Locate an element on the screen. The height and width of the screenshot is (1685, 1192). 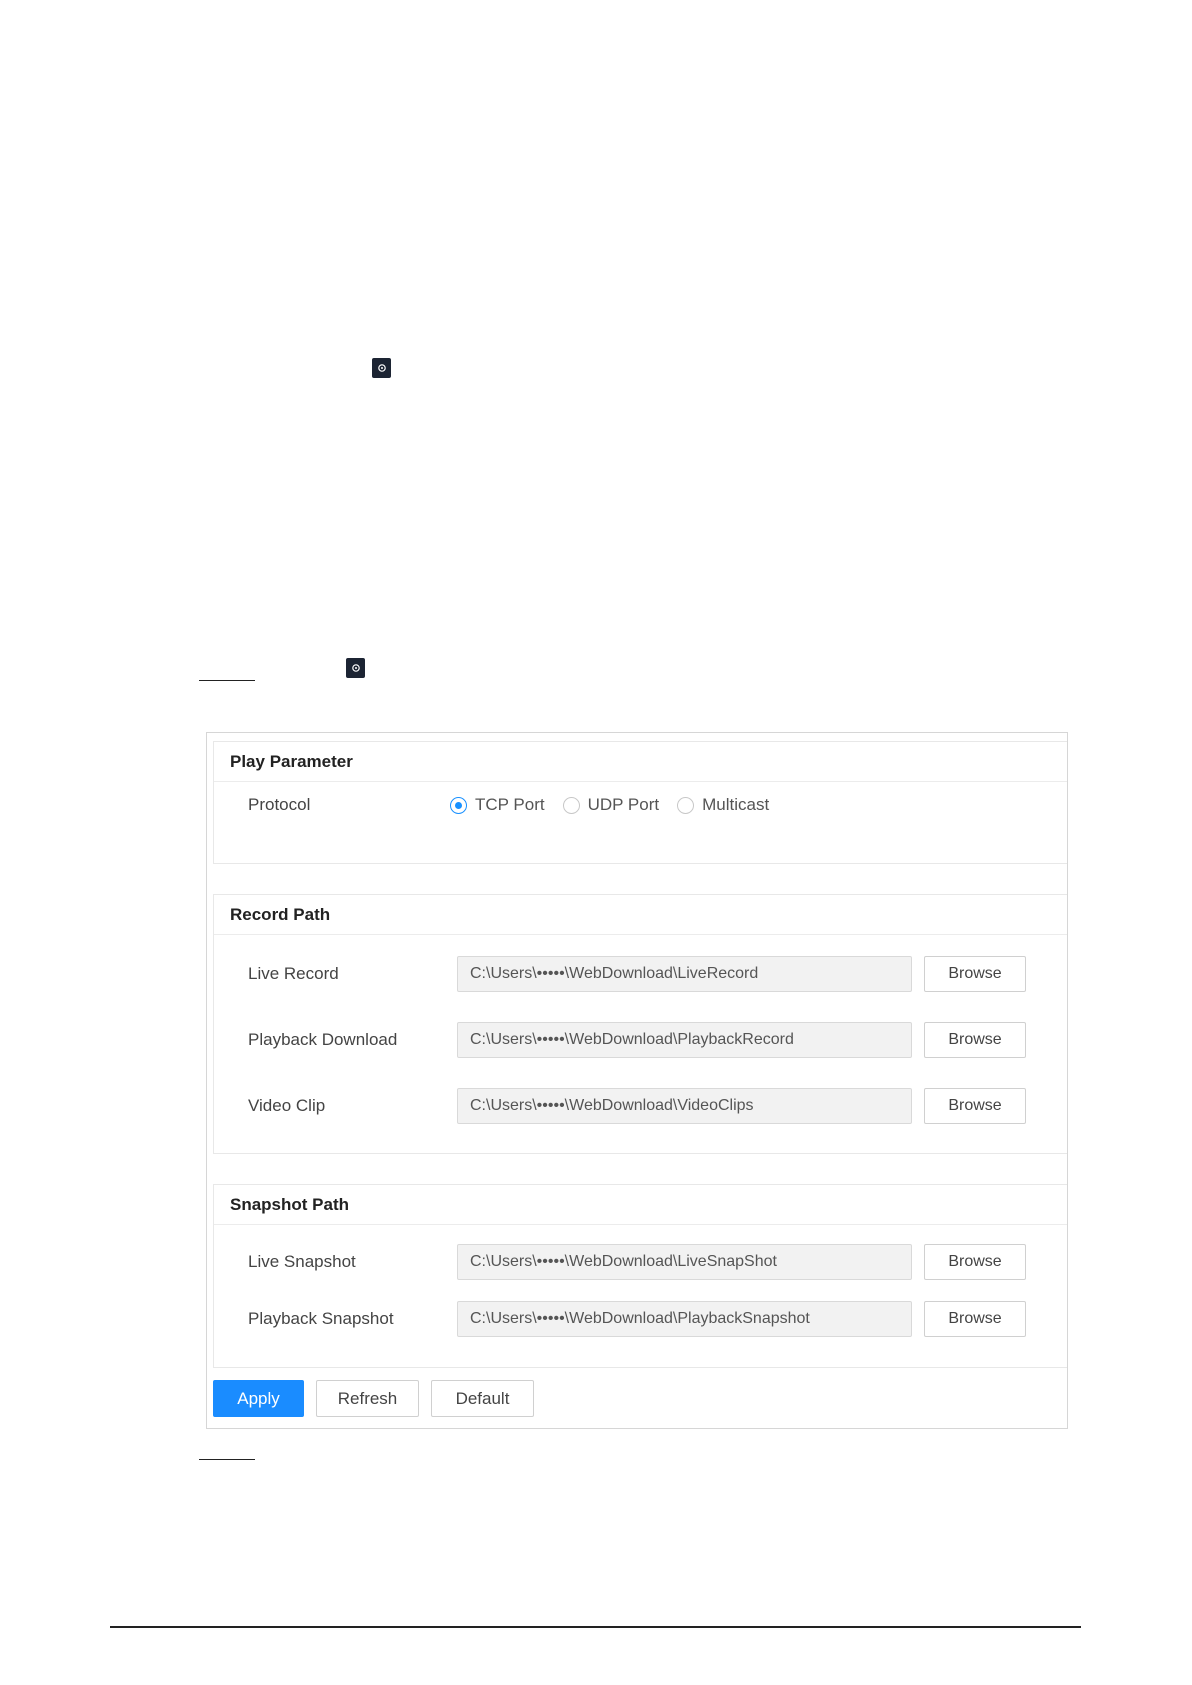
live-snapshot-label: Live Snapshot is located at coordinates (302, 1261).